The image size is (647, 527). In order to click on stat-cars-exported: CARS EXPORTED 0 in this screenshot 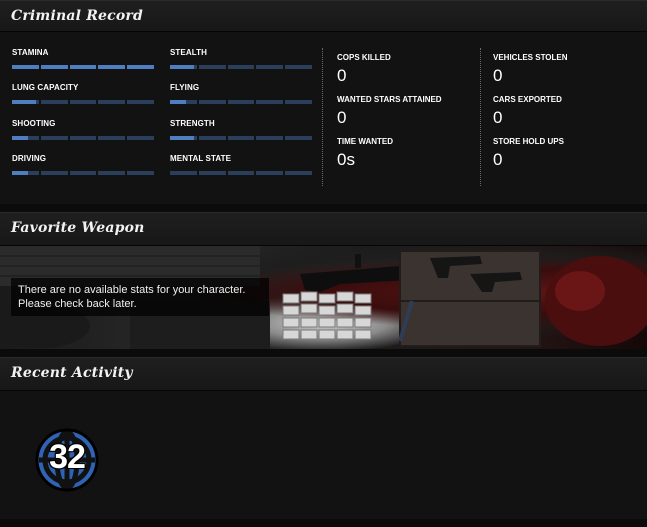, I will do `click(527, 111)`.